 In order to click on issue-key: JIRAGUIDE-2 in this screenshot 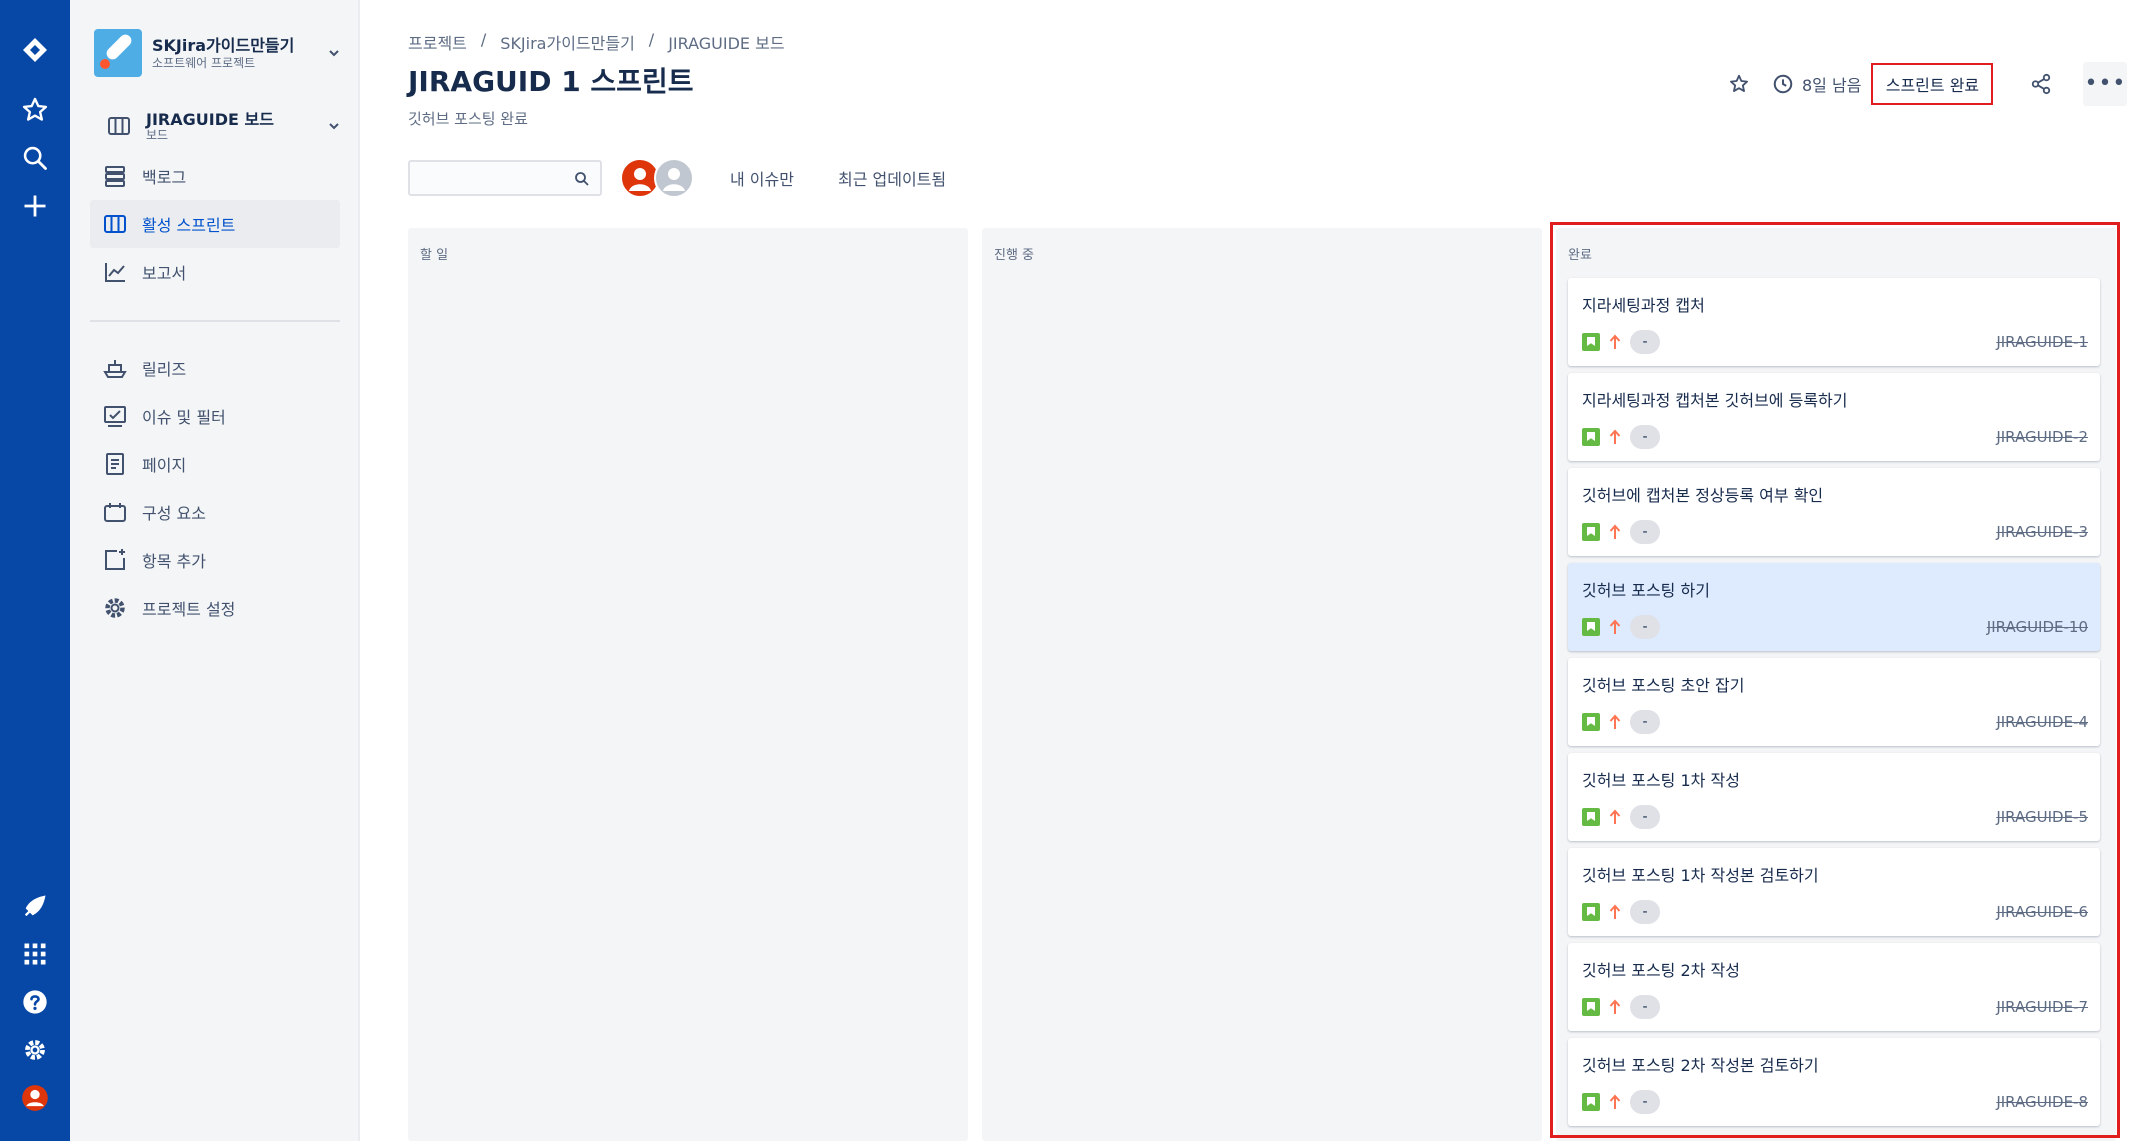, I will do `click(2042, 437)`.